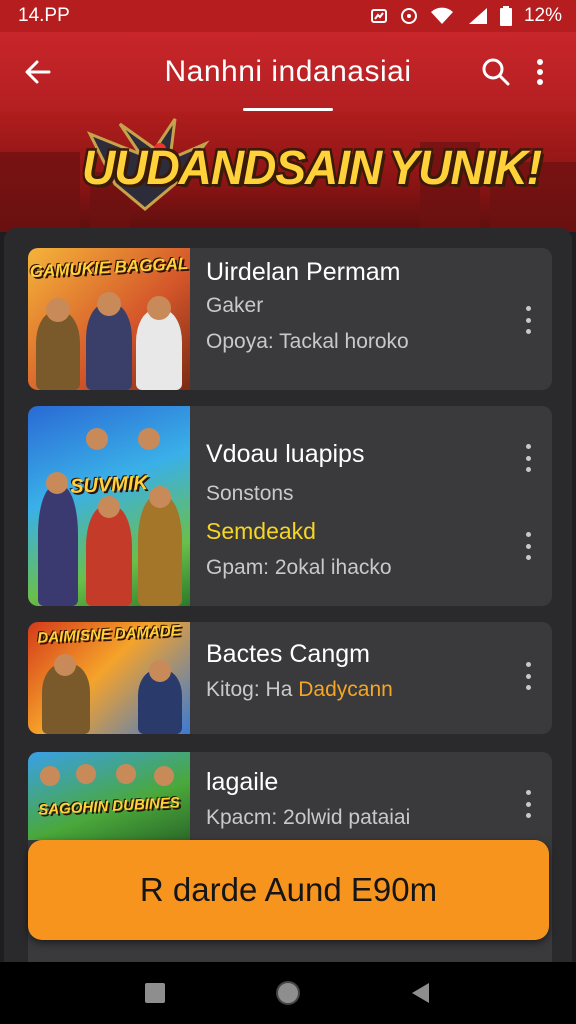  Describe the element at coordinates (250, 493) in the screenshot. I see `game-subtitle: Sonstons` at that location.